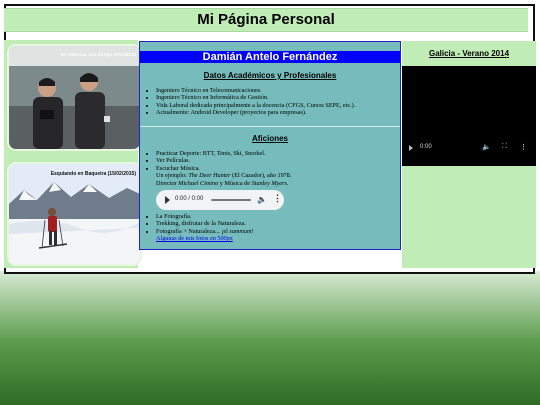 The width and height of the screenshot is (540, 405). I want to click on photo-baqueira: Esquiando en Baqueira (15/02/2015), so click(74, 214).